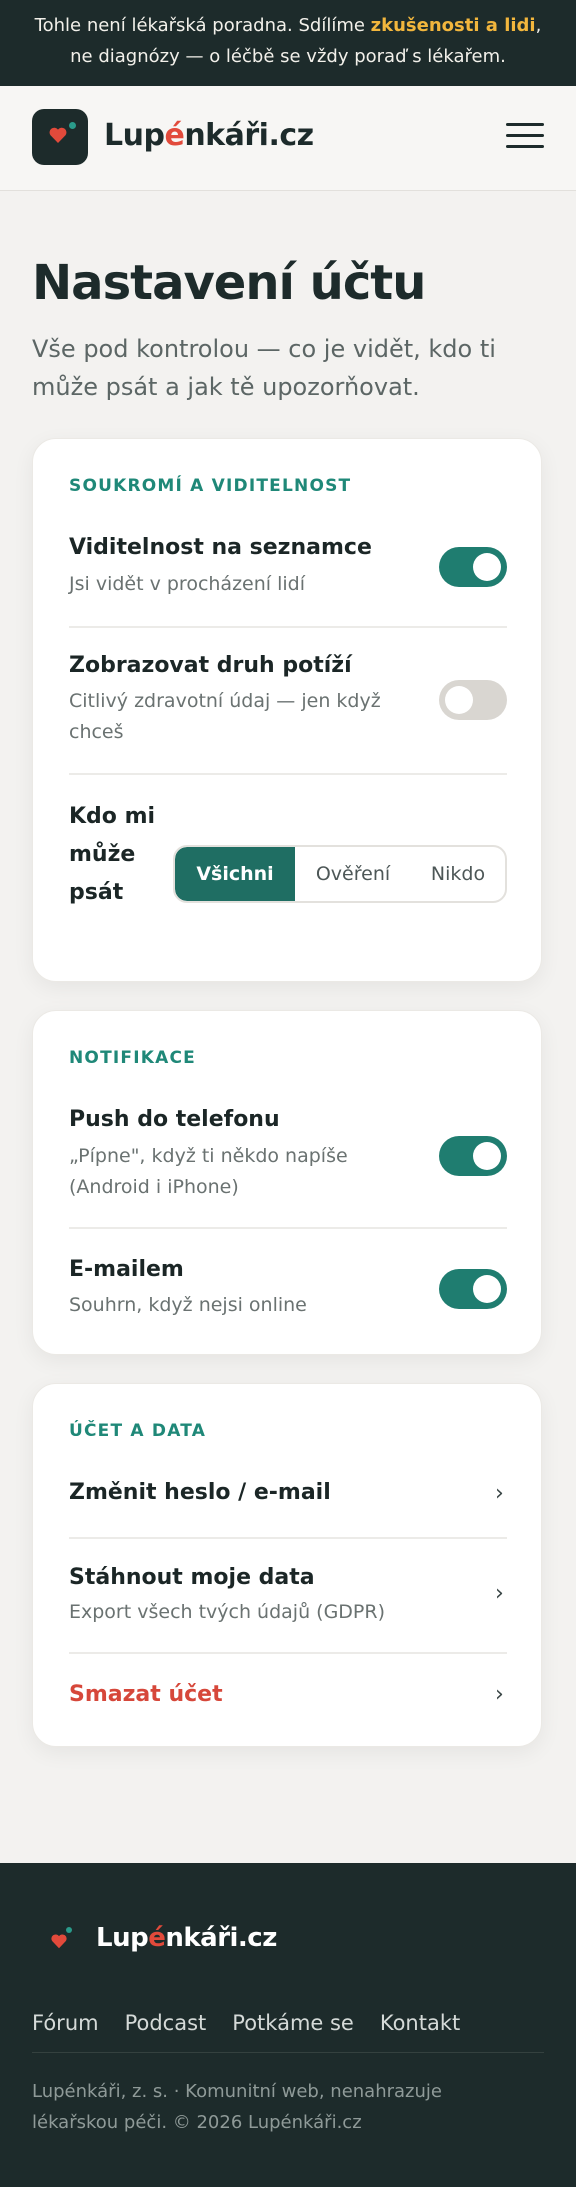 The width and height of the screenshot is (576, 2187). Describe the element at coordinates (192, 1577) in the screenshot. I see `download-data-title: Stáhnout moje data` at that location.